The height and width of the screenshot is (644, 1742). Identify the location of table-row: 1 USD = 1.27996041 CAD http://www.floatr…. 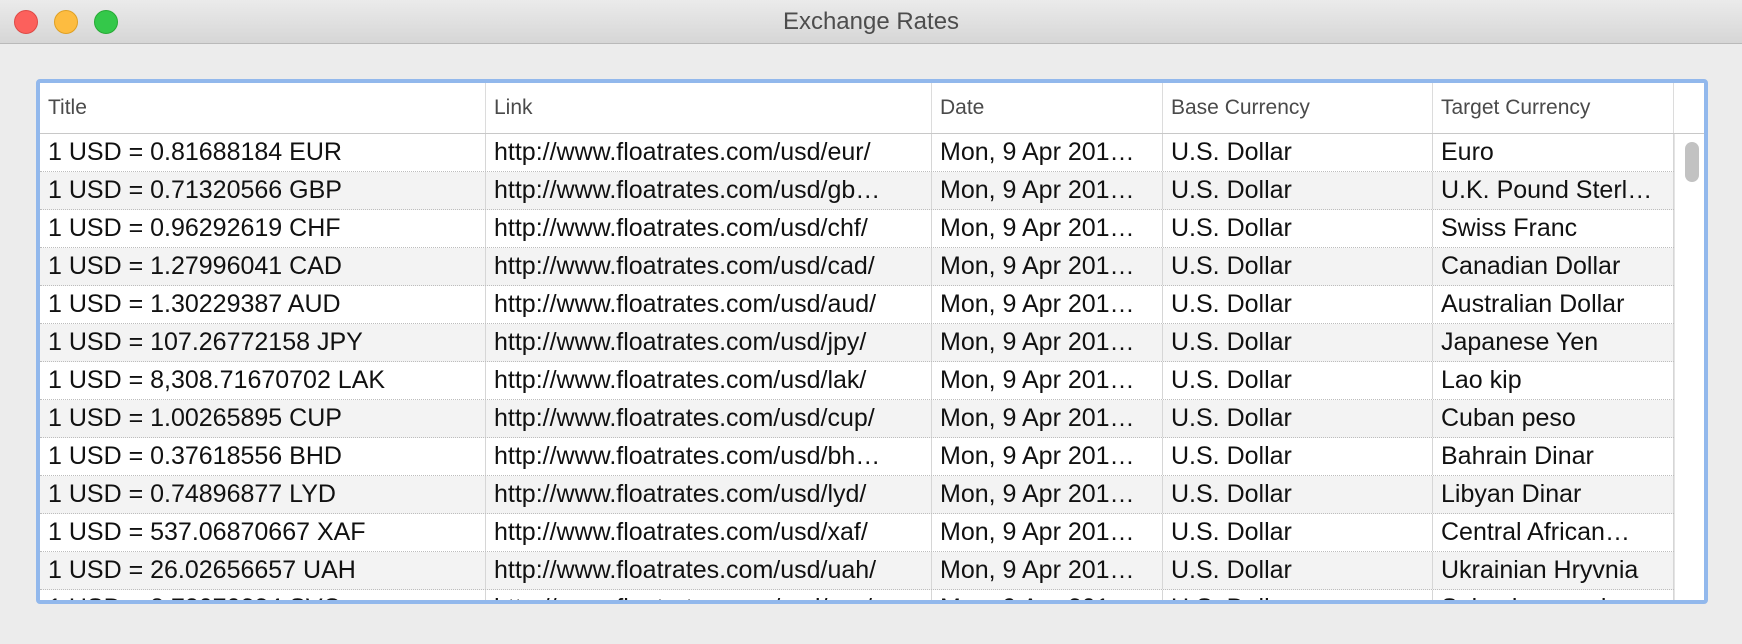
(857, 267).